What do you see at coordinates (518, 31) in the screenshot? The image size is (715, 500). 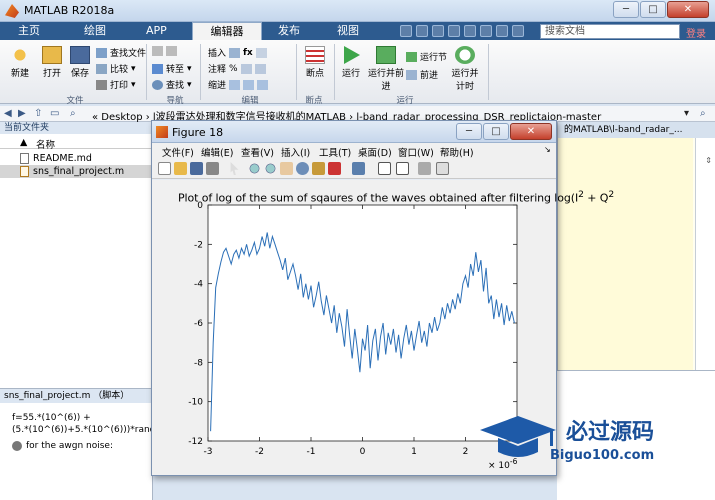 I see `help-quick-icon` at bounding box center [518, 31].